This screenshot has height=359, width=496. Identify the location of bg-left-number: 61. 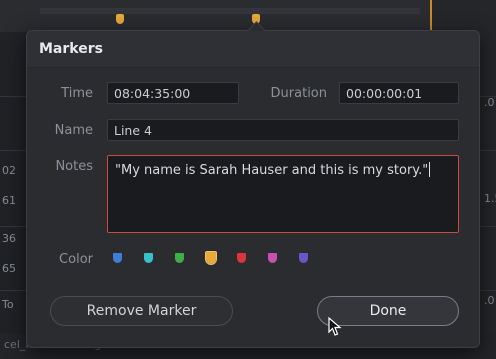
(9, 200).